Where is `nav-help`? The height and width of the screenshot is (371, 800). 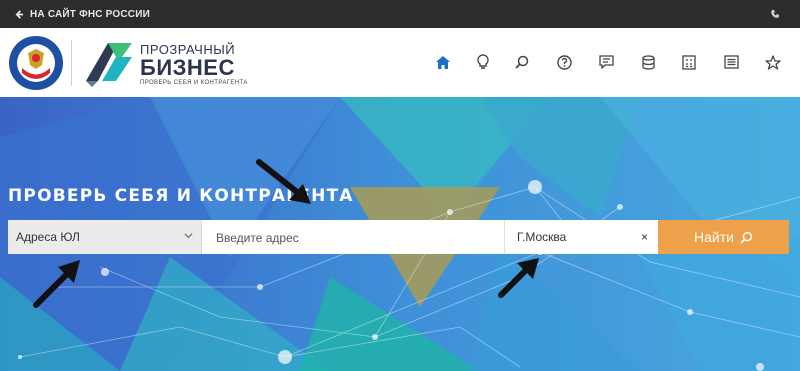 nav-help is located at coordinates (564, 62).